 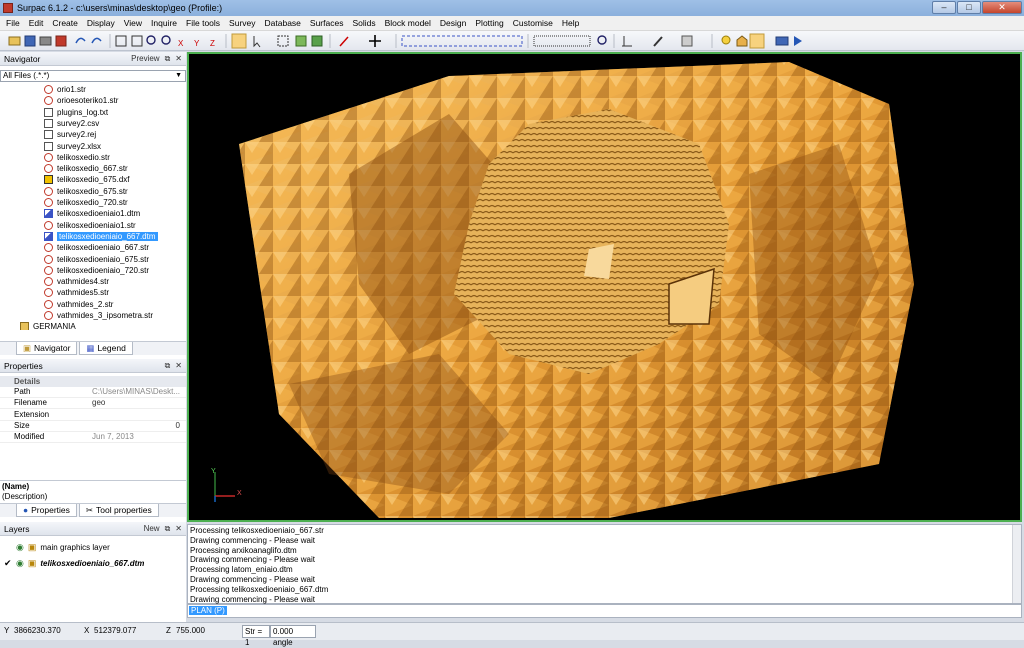 What do you see at coordinates (57, 547) in the screenshot?
I see `layer-item: ◉ ▣ main graphics layer` at bounding box center [57, 547].